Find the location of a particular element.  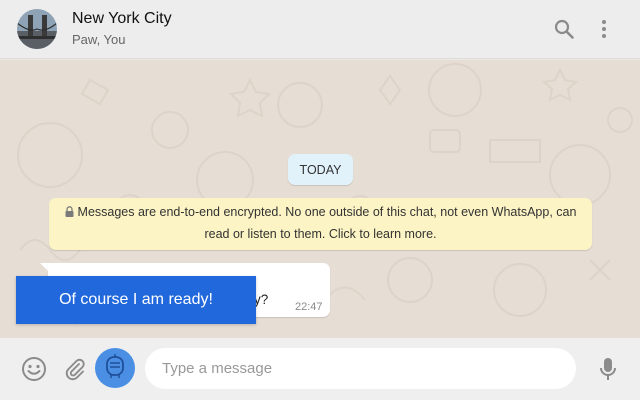

chat-header: New York City Paw, You is located at coordinates (320, 29).